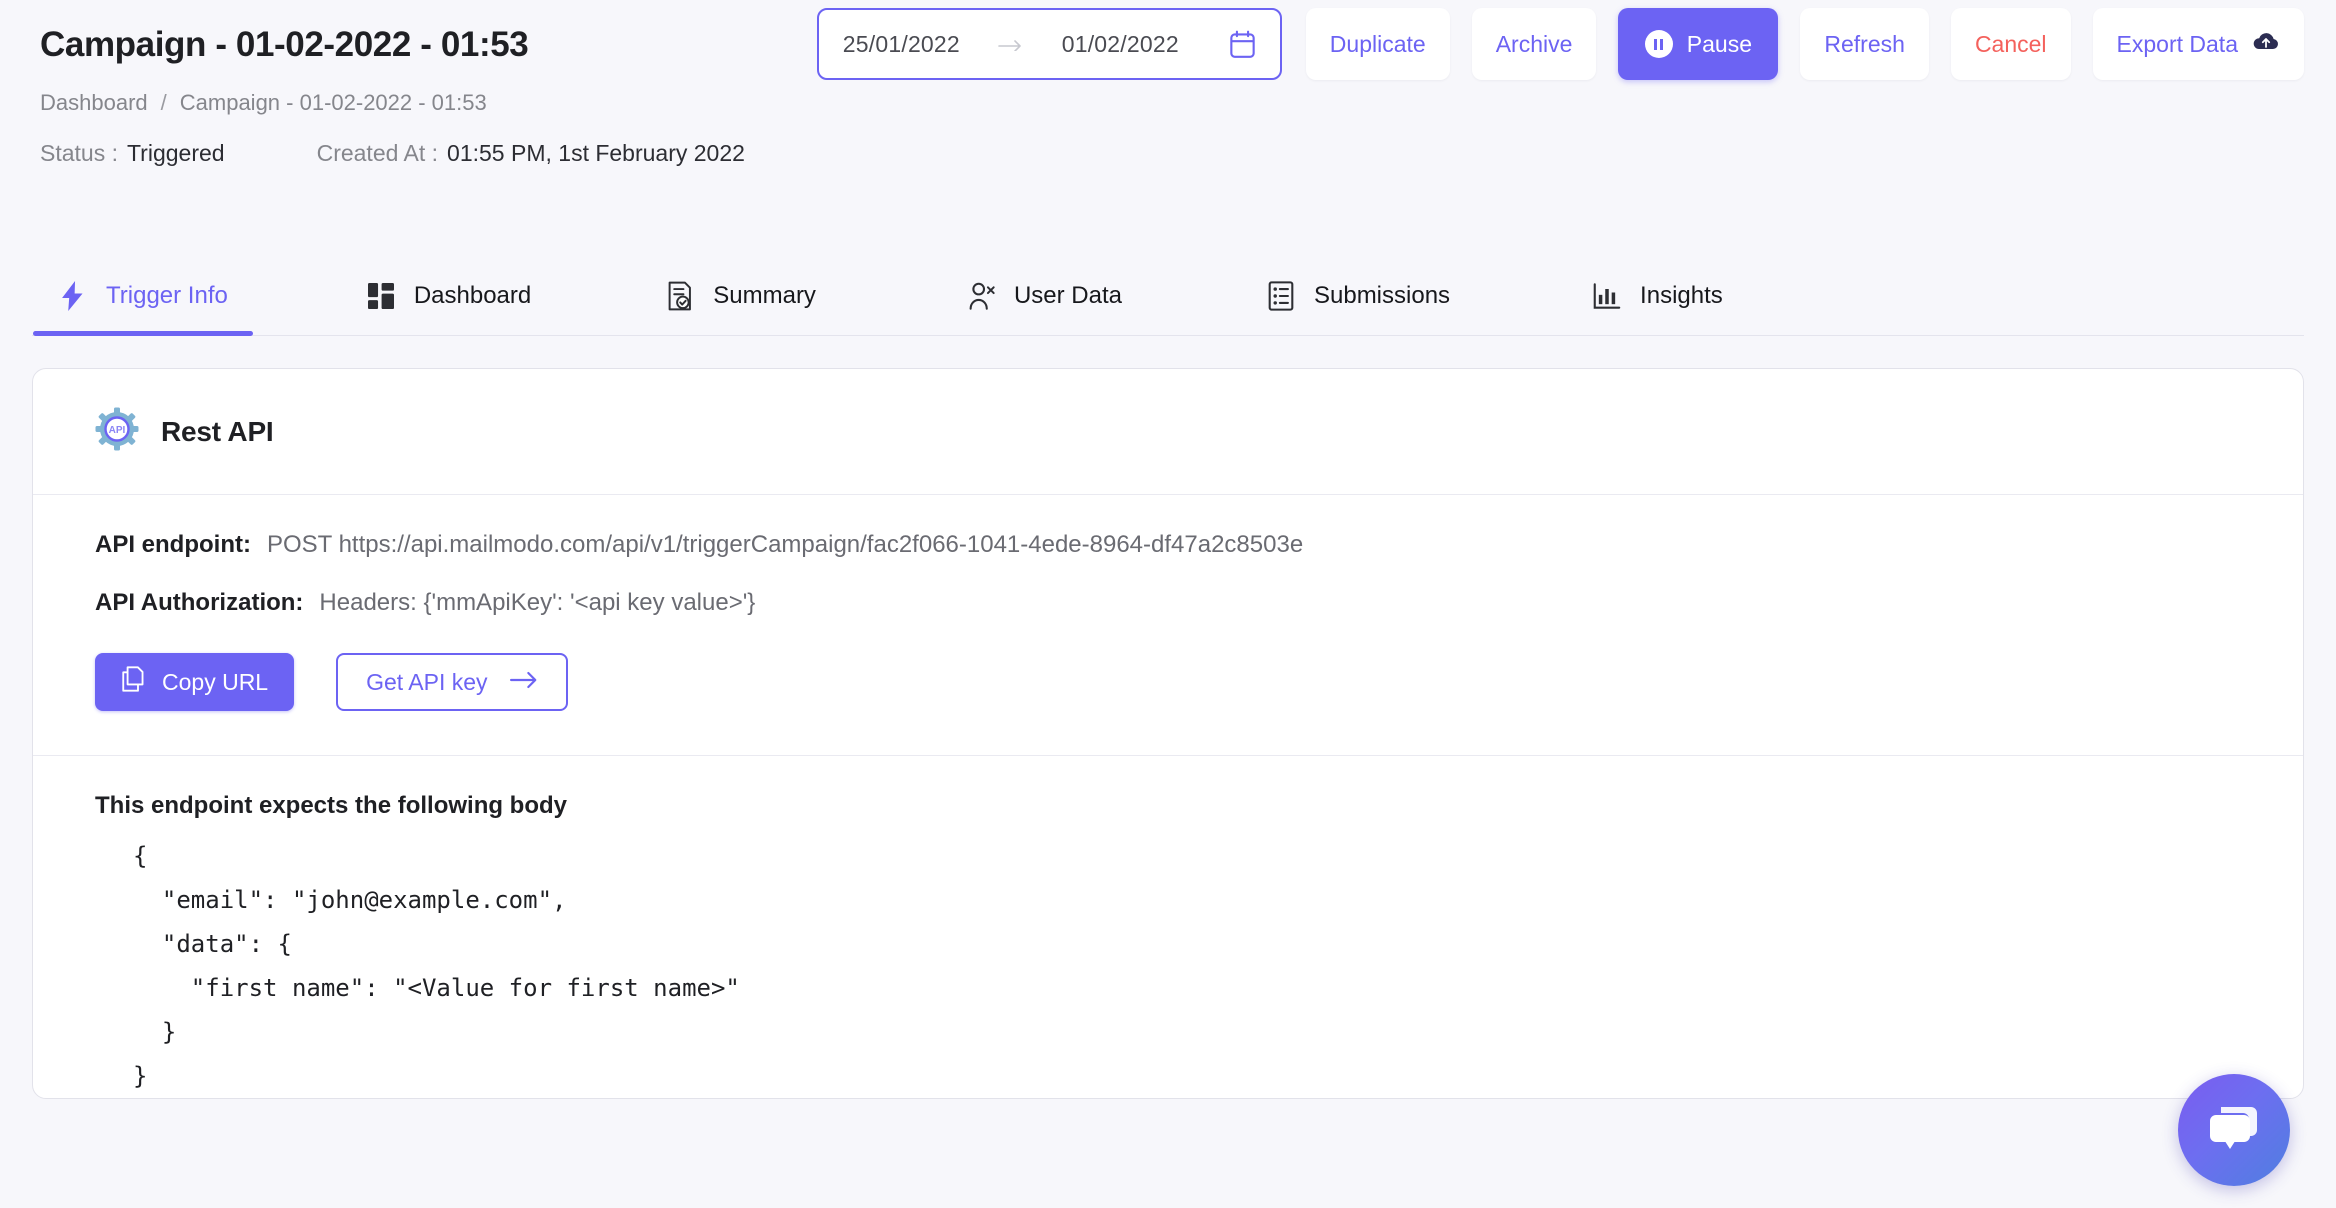 The image size is (2336, 1208). I want to click on breadcrumb-dashboard: Dashboard, so click(94, 103).